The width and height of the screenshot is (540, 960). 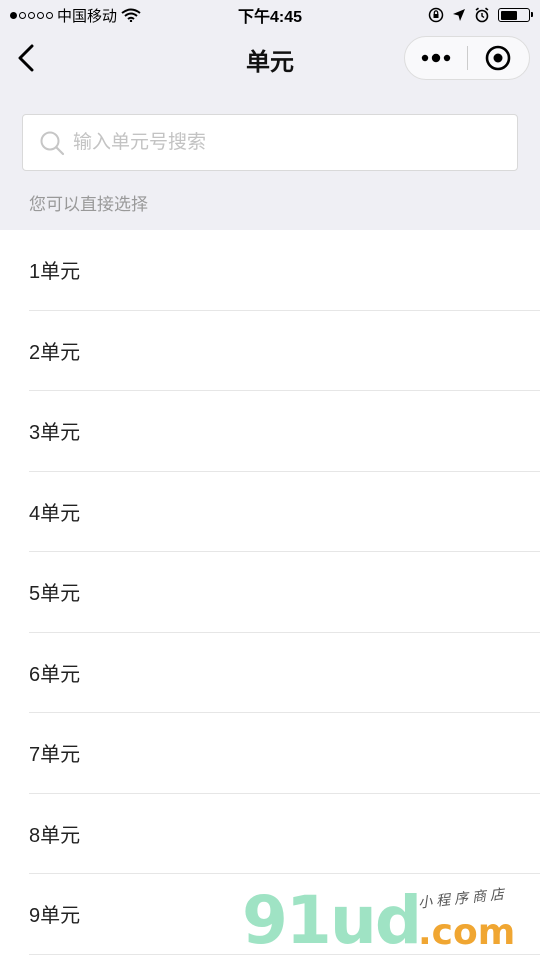 I want to click on navigation-bar: 单元, so click(x=270, y=59).